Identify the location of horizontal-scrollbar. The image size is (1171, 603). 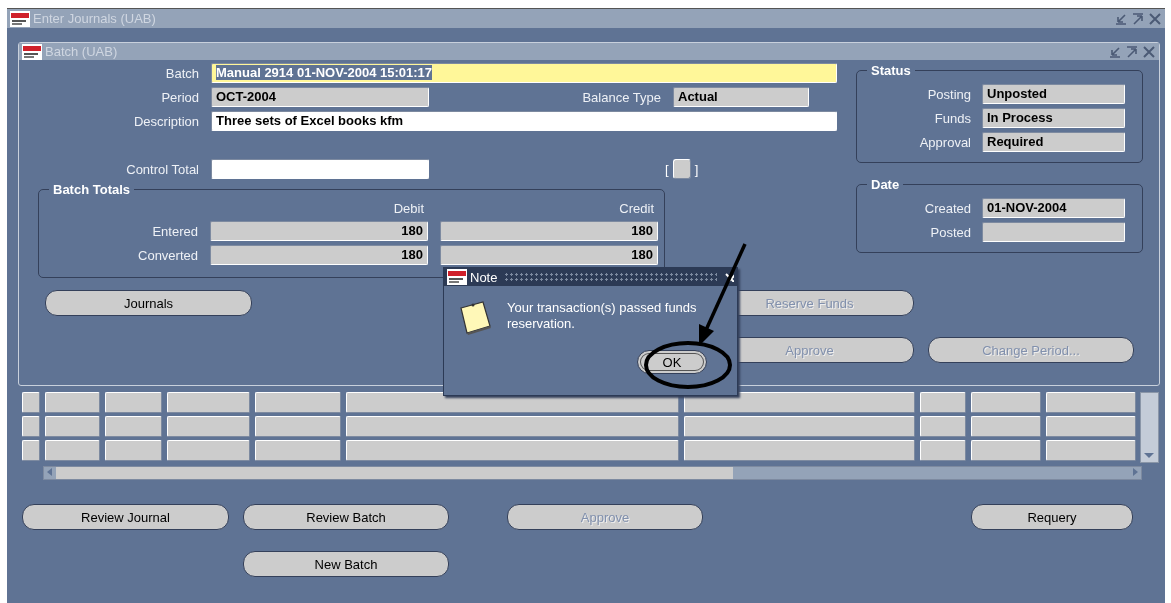
(592, 473).